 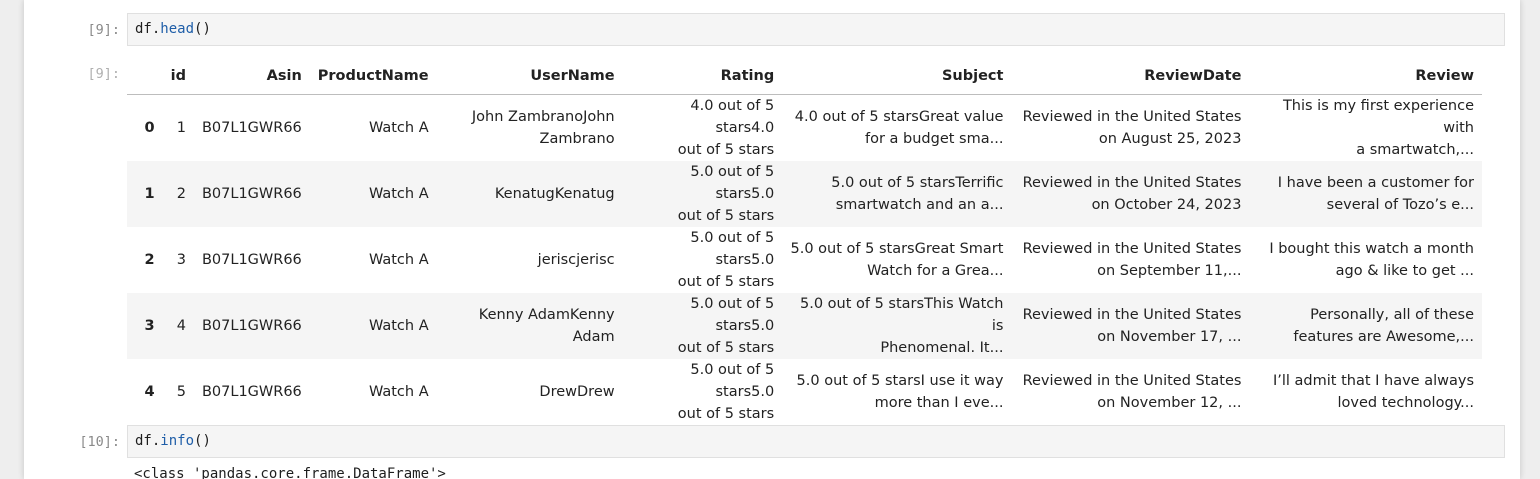 What do you see at coordinates (181, 392) in the screenshot?
I see `cell-id: 5` at bounding box center [181, 392].